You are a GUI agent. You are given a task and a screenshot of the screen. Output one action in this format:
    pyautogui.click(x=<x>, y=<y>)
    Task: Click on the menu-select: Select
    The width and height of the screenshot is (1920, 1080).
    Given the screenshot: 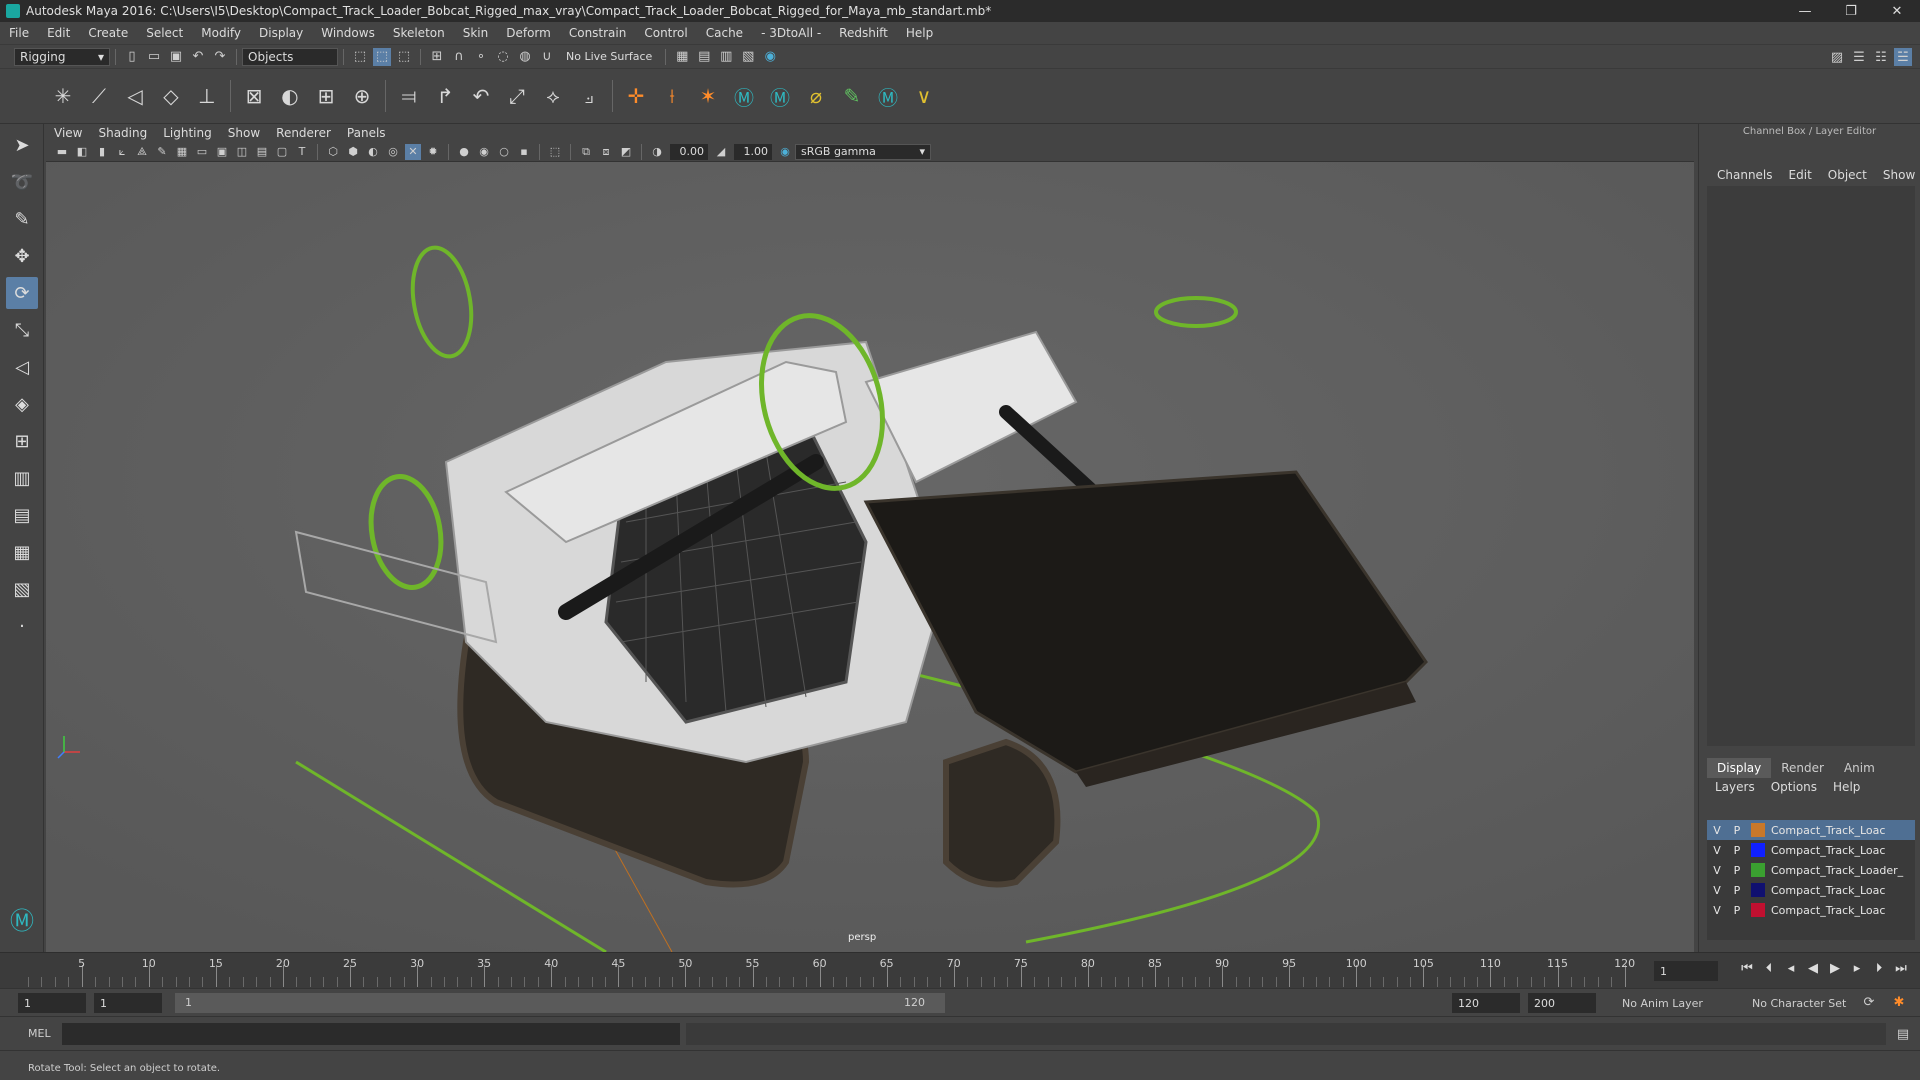 What is the action you would take?
    pyautogui.click(x=164, y=33)
    